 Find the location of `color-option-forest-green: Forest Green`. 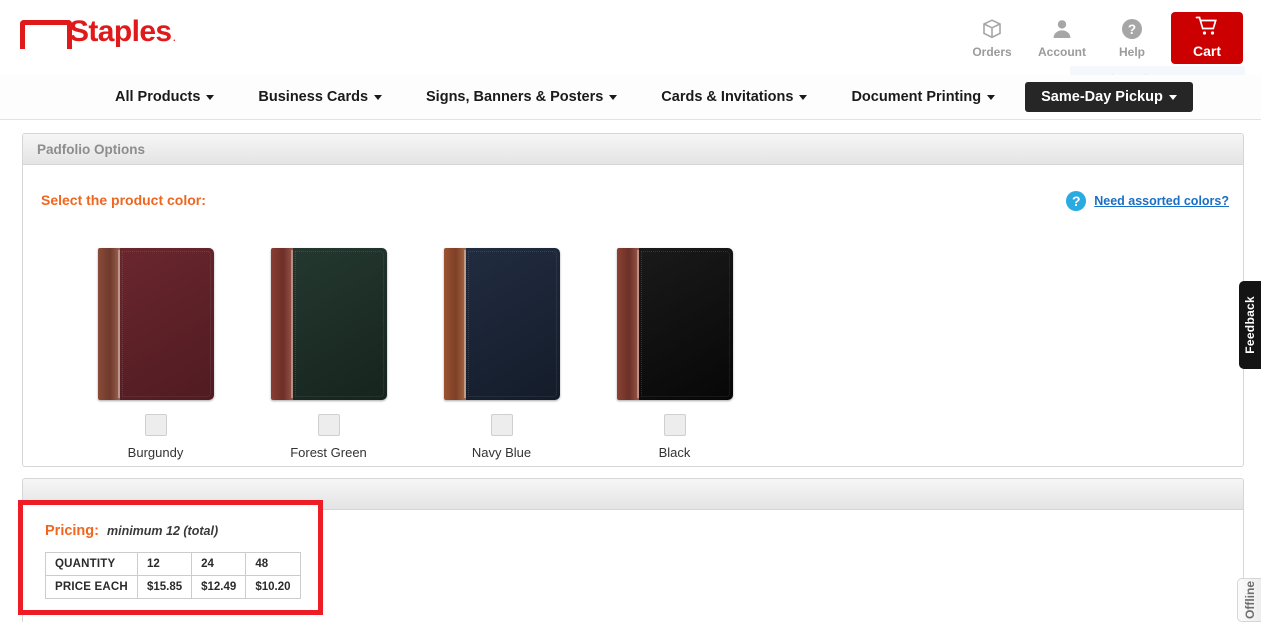

color-option-forest-green: Forest Green is located at coordinates (328, 354).